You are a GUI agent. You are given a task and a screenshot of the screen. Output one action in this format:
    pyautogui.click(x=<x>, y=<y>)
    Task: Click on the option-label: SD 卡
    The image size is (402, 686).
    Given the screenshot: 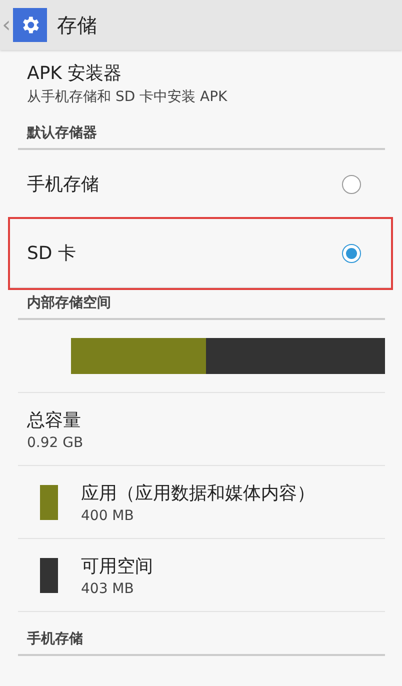 What is the action you would take?
    pyautogui.click(x=51, y=253)
    